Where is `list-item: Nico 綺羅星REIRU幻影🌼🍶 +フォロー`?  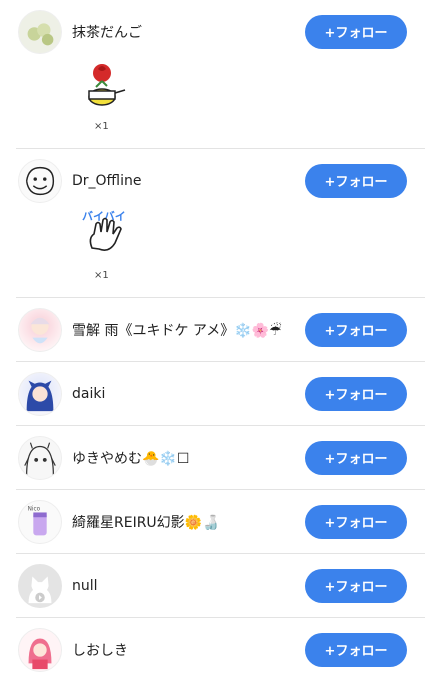
list-item: Nico 綺羅星REIRU幻影🌼🍶 +フォロー is located at coordinates (220, 522).